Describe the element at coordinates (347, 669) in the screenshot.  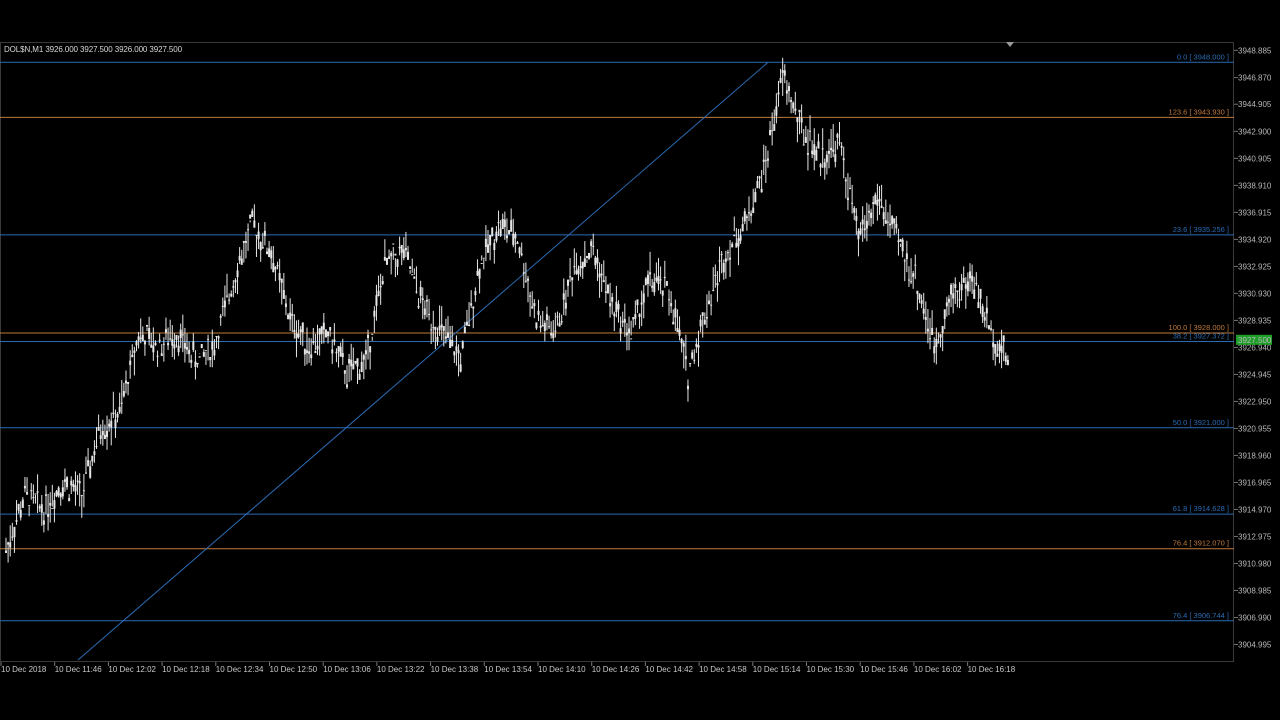
I see `time-axis-label: 10 Dec 13:06` at that location.